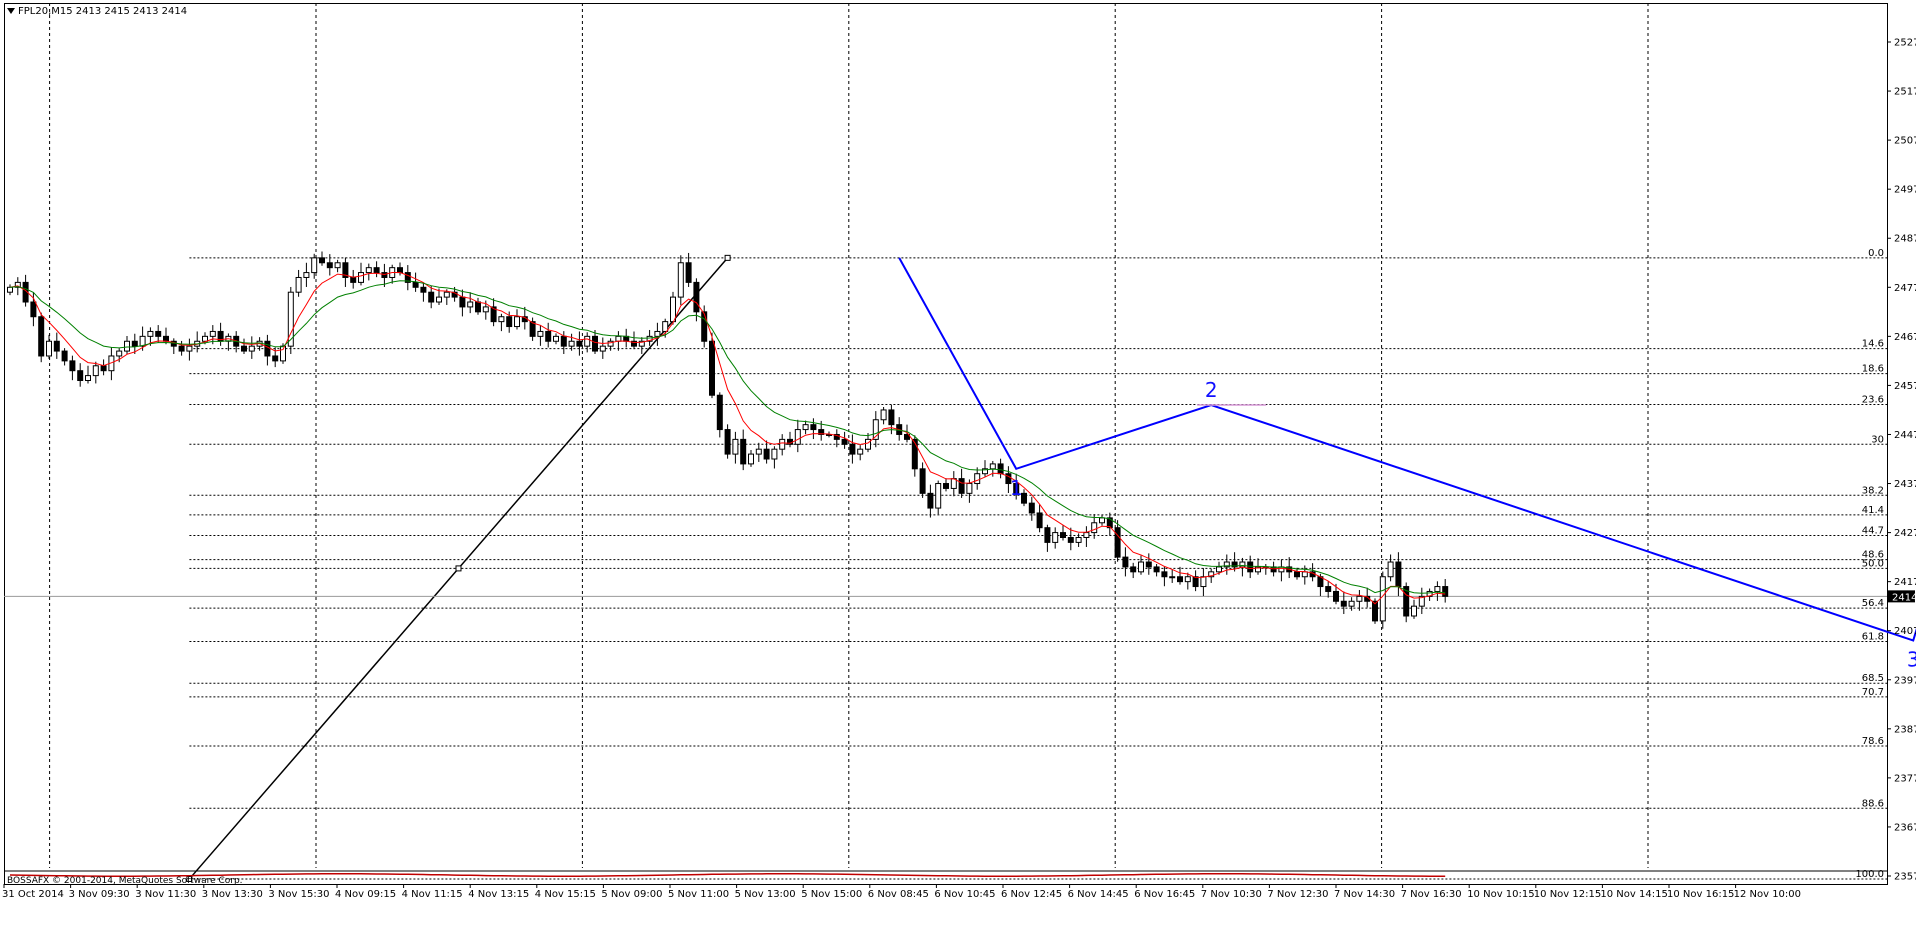  Describe the element at coordinates (1873, 563) in the screenshot. I see `fib-level-label: 50.0` at that location.